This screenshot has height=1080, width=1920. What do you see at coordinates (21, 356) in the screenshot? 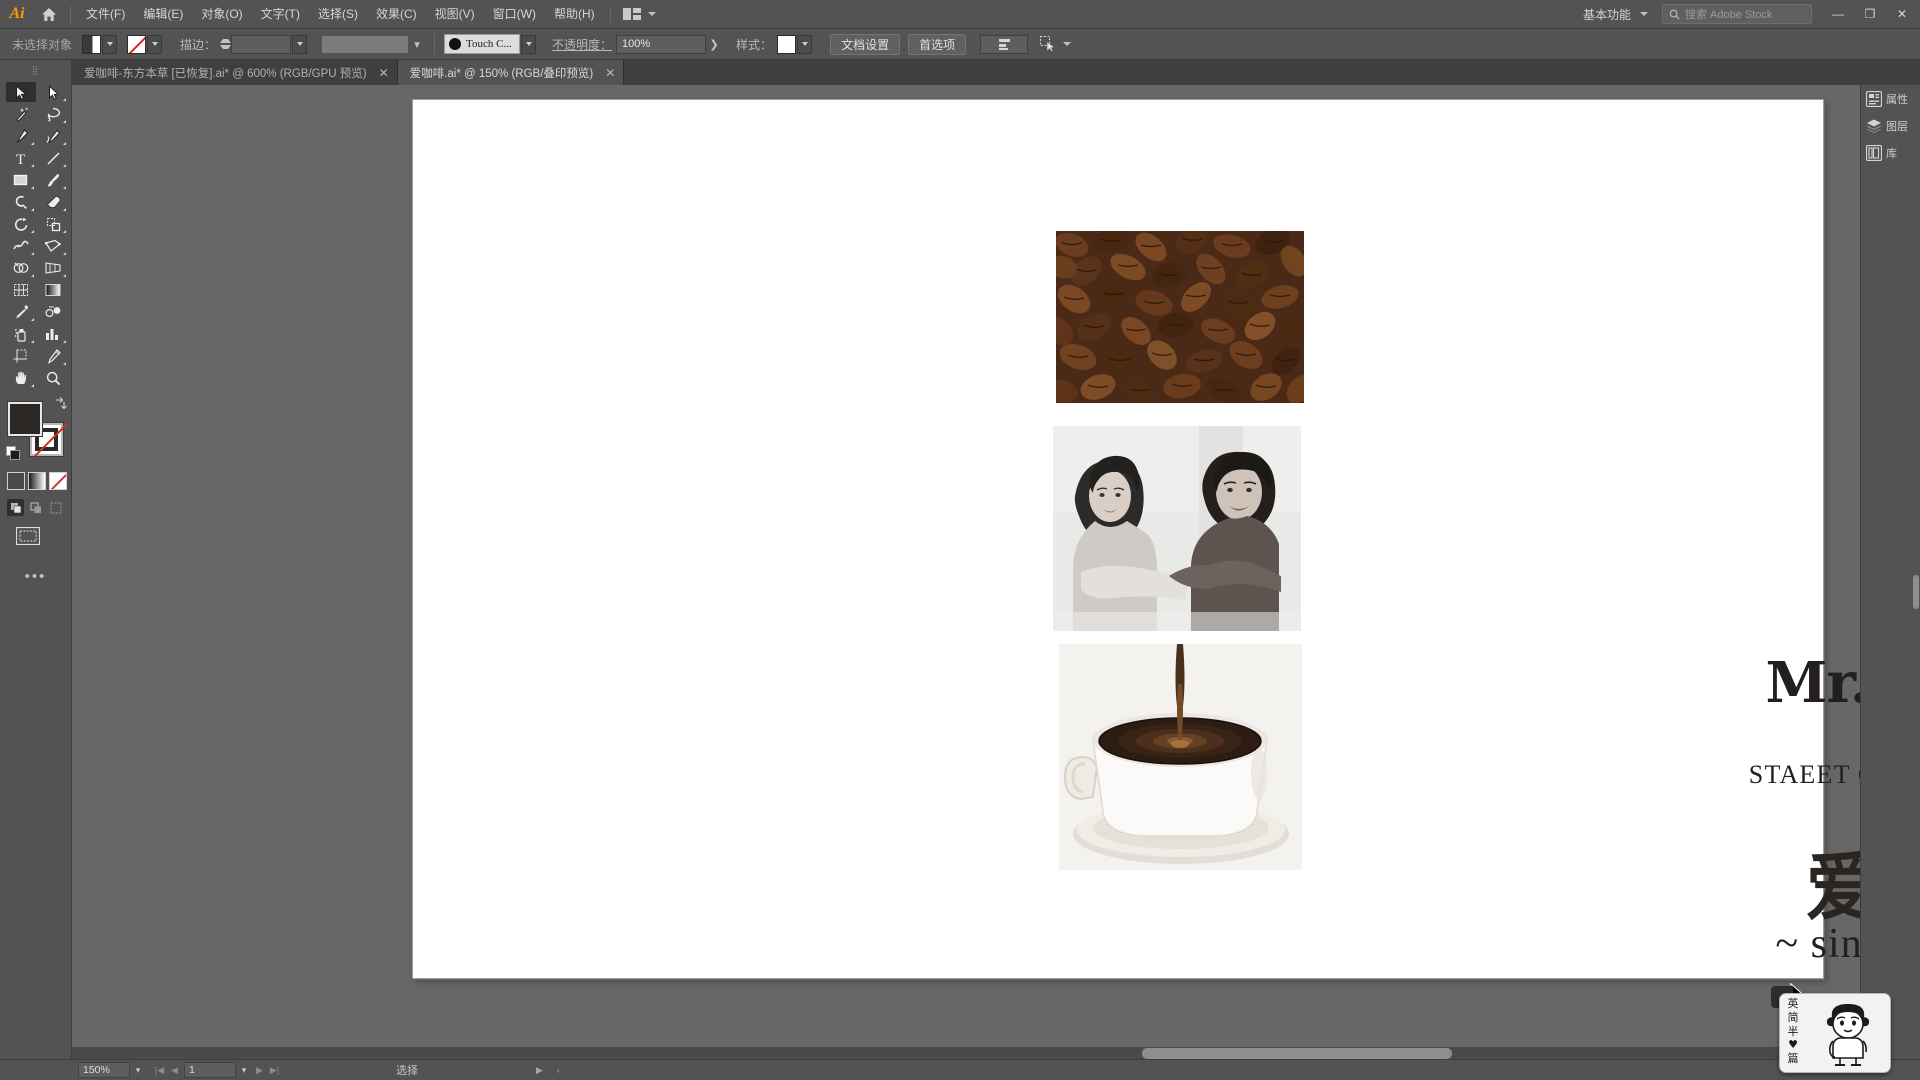
I see `artboard-tool` at bounding box center [21, 356].